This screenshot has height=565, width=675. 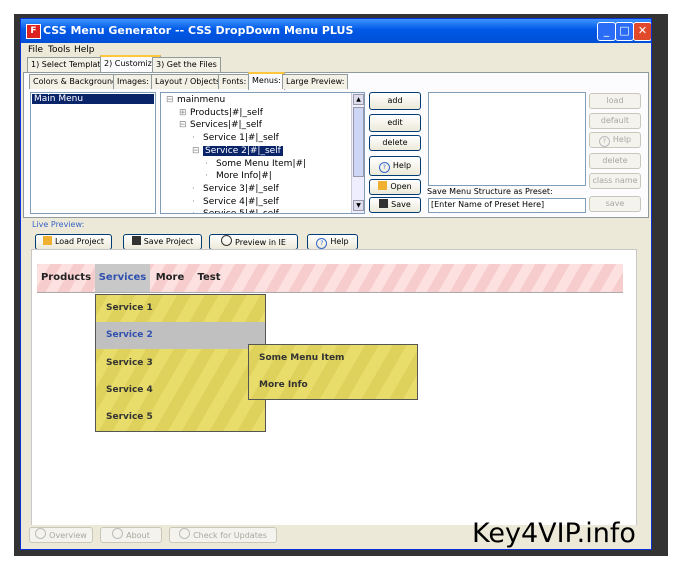 What do you see at coordinates (131, 535) in the screenshot?
I see `about-button: About` at bounding box center [131, 535].